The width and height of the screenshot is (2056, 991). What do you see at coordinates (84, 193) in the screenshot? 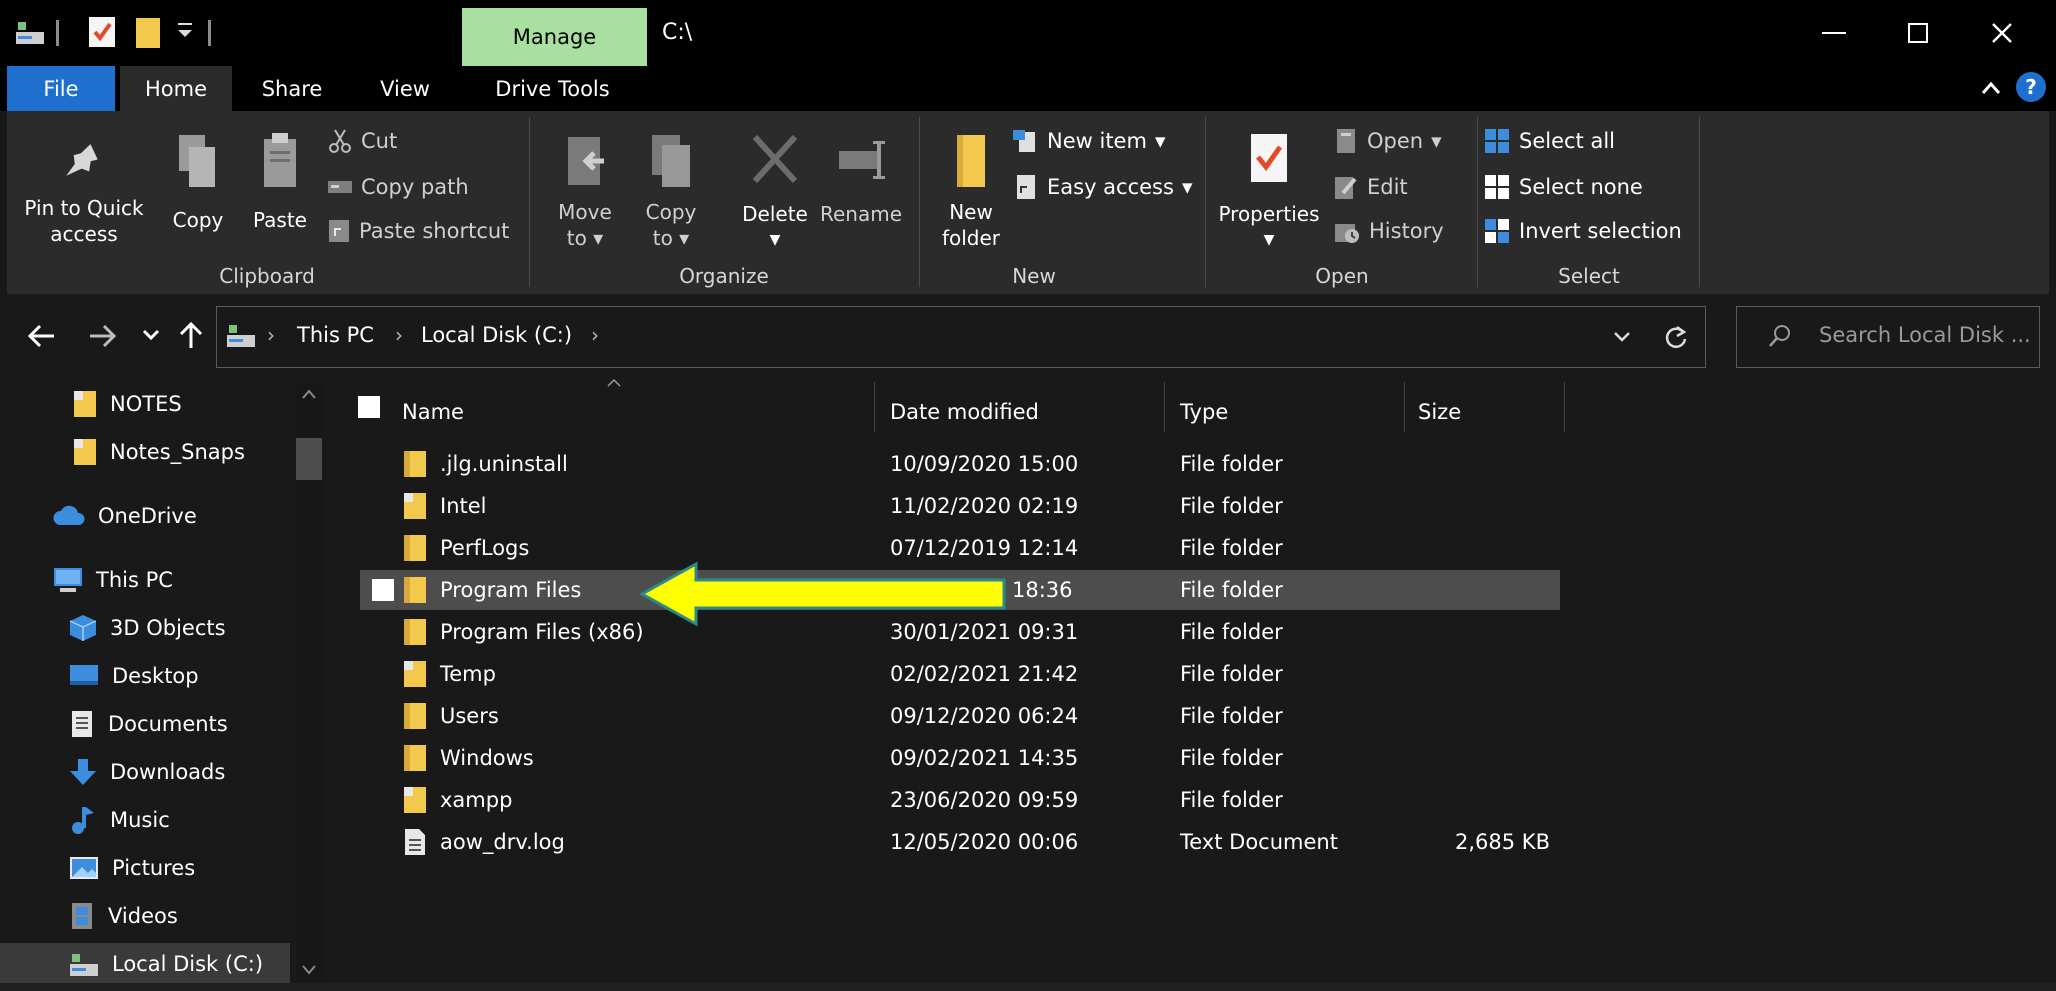
I see `pin-to-quick-access-button: Pin to Quick access` at bounding box center [84, 193].